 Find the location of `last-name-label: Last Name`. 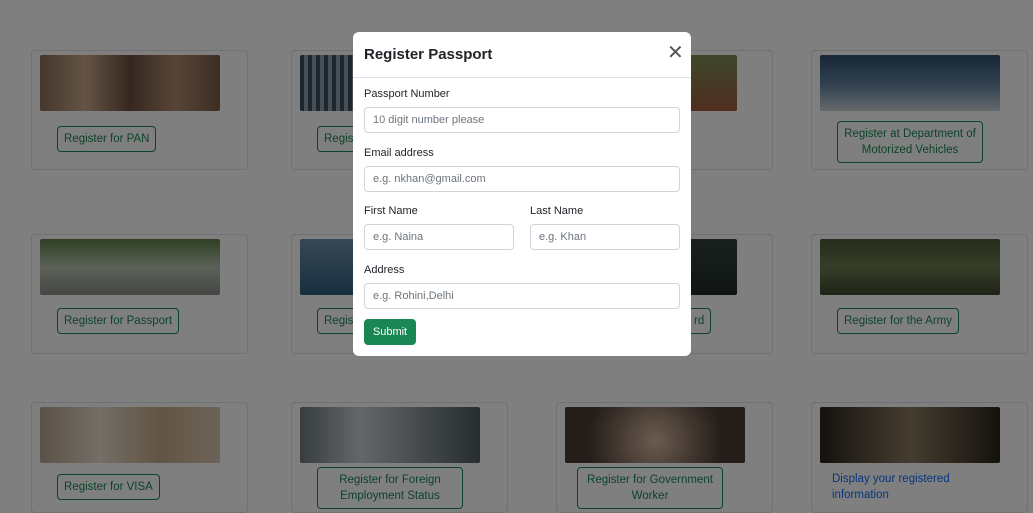

last-name-label: Last Name is located at coordinates (557, 211).